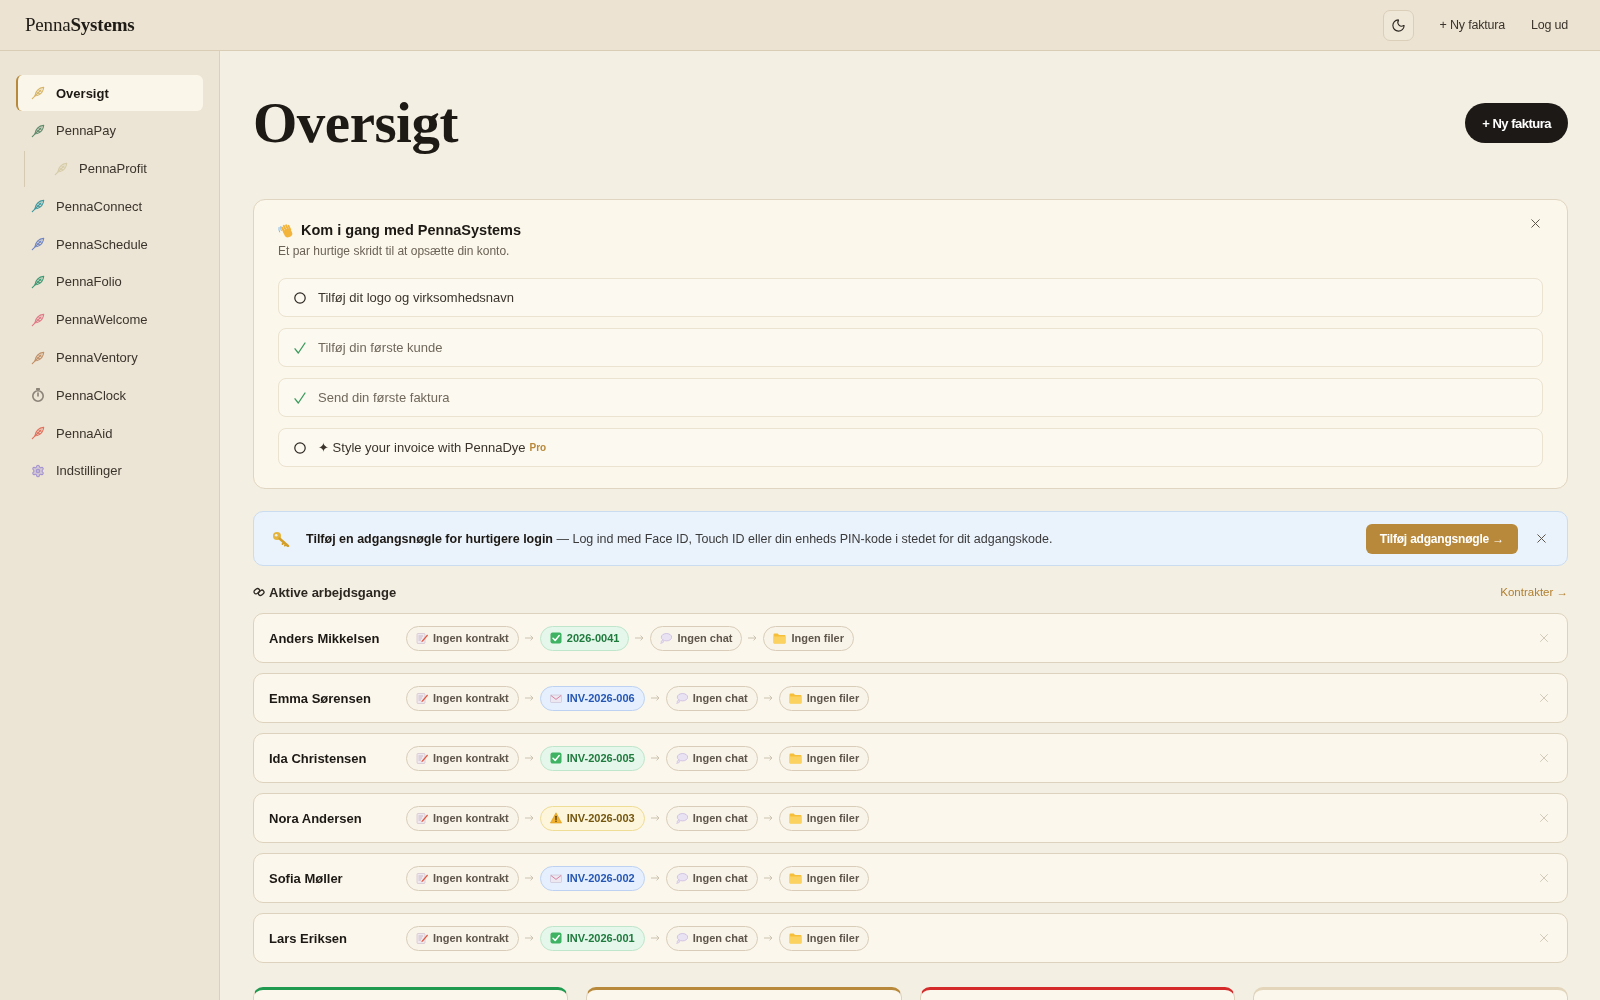 The image size is (1600, 1000). Describe the element at coordinates (555, 878) in the screenshot. I see `envelope-icon` at that location.